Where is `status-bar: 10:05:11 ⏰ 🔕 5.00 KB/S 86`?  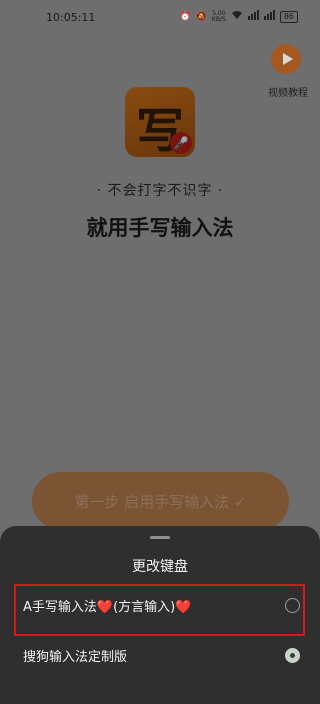 status-bar: 10:05:11 ⏰ 🔕 5.00 KB/S 86 is located at coordinates (160, 17).